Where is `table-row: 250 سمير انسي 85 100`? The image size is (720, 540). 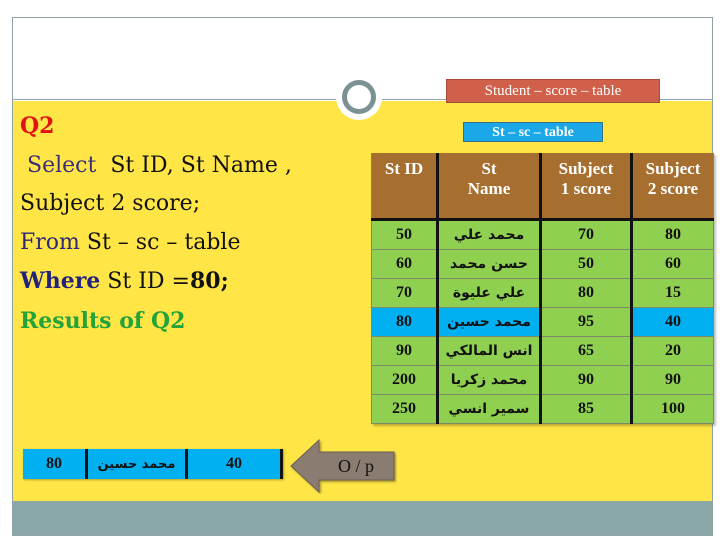
table-row: 250 سمير انسي 85 100 is located at coordinates (542, 408).